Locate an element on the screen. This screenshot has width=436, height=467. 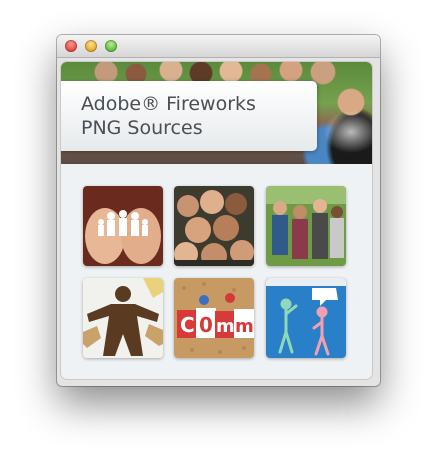
paper-figures-image is located at coordinates (123, 318).